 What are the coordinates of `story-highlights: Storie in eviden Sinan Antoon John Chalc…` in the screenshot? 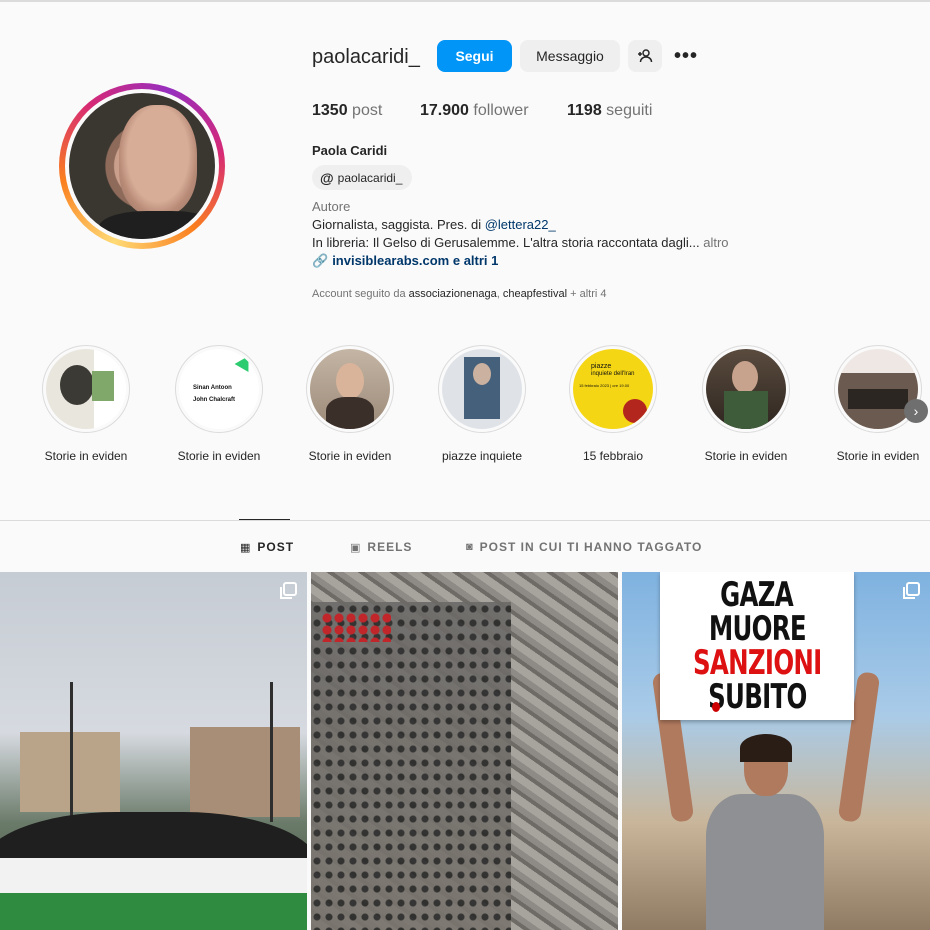 It's located at (465, 410).